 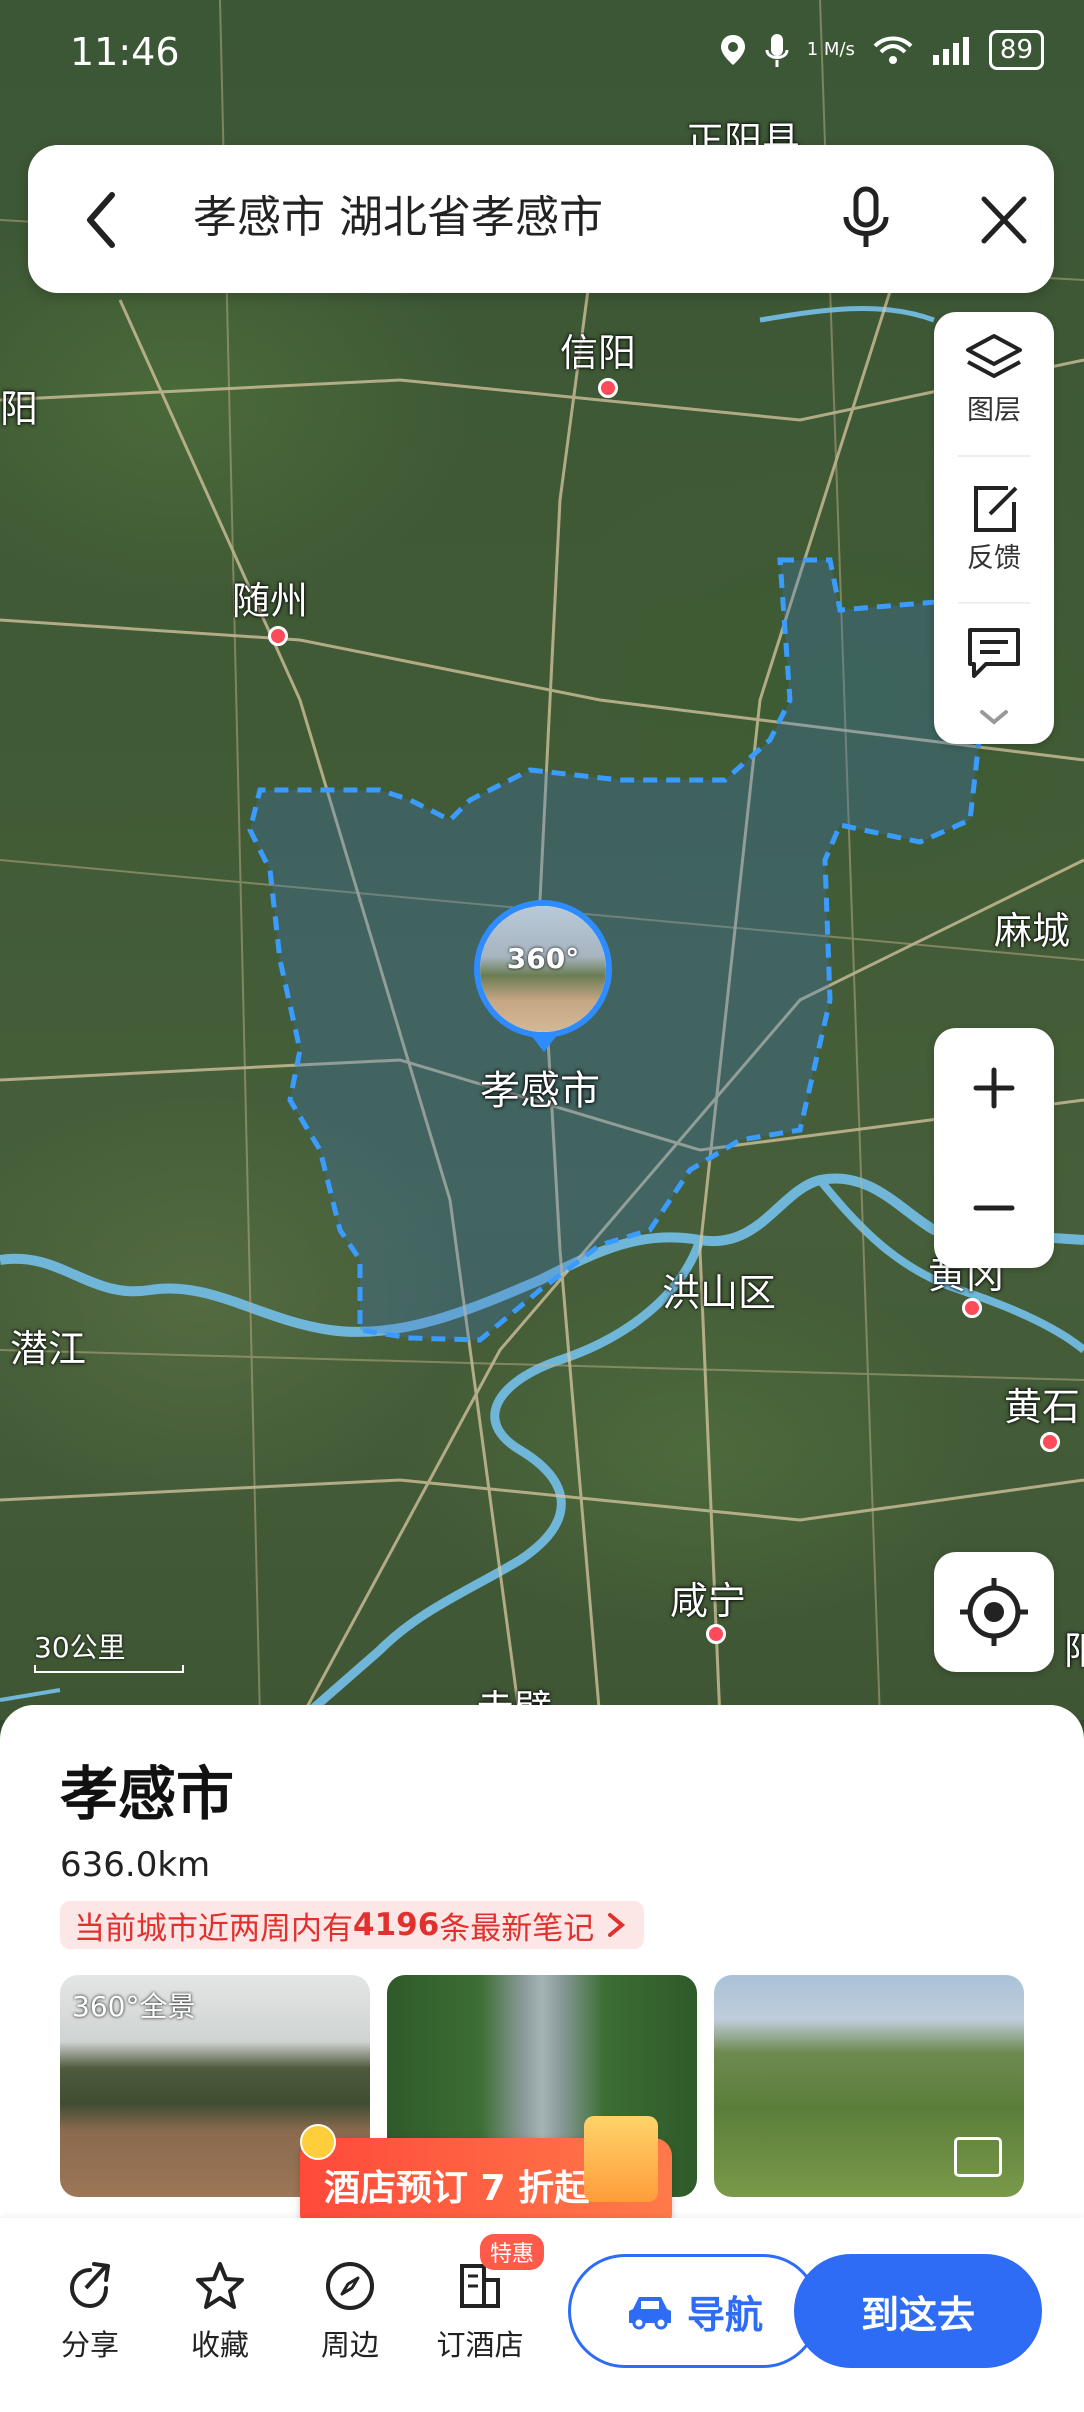 What do you see at coordinates (544, 1043) in the screenshot?
I see `marker-pointer` at bounding box center [544, 1043].